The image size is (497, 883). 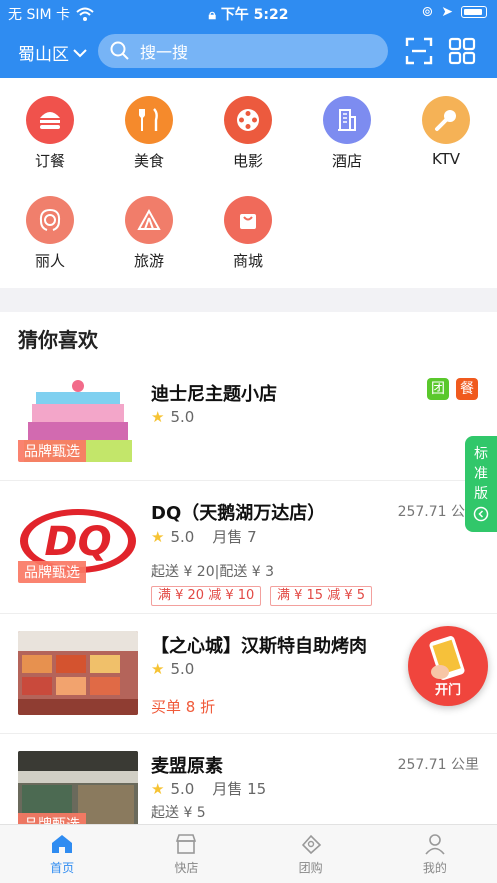 I want to click on home-icon, so click(x=62, y=844).